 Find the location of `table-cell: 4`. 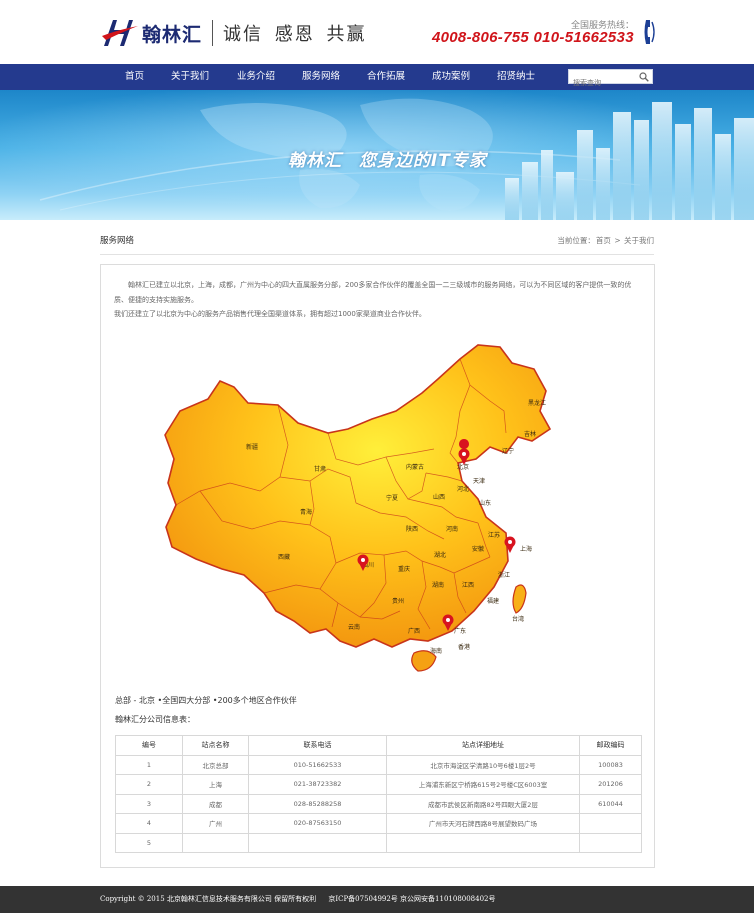

table-cell: 4 is located at coordinates (149, 823).